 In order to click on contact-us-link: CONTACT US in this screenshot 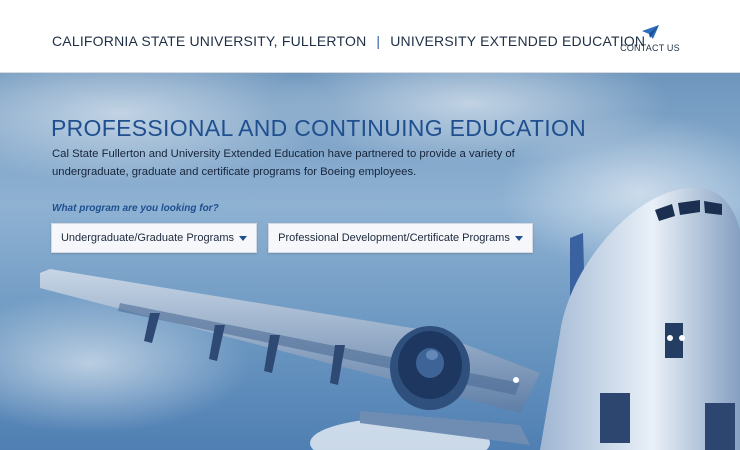, I will do `click(650, 38)`.